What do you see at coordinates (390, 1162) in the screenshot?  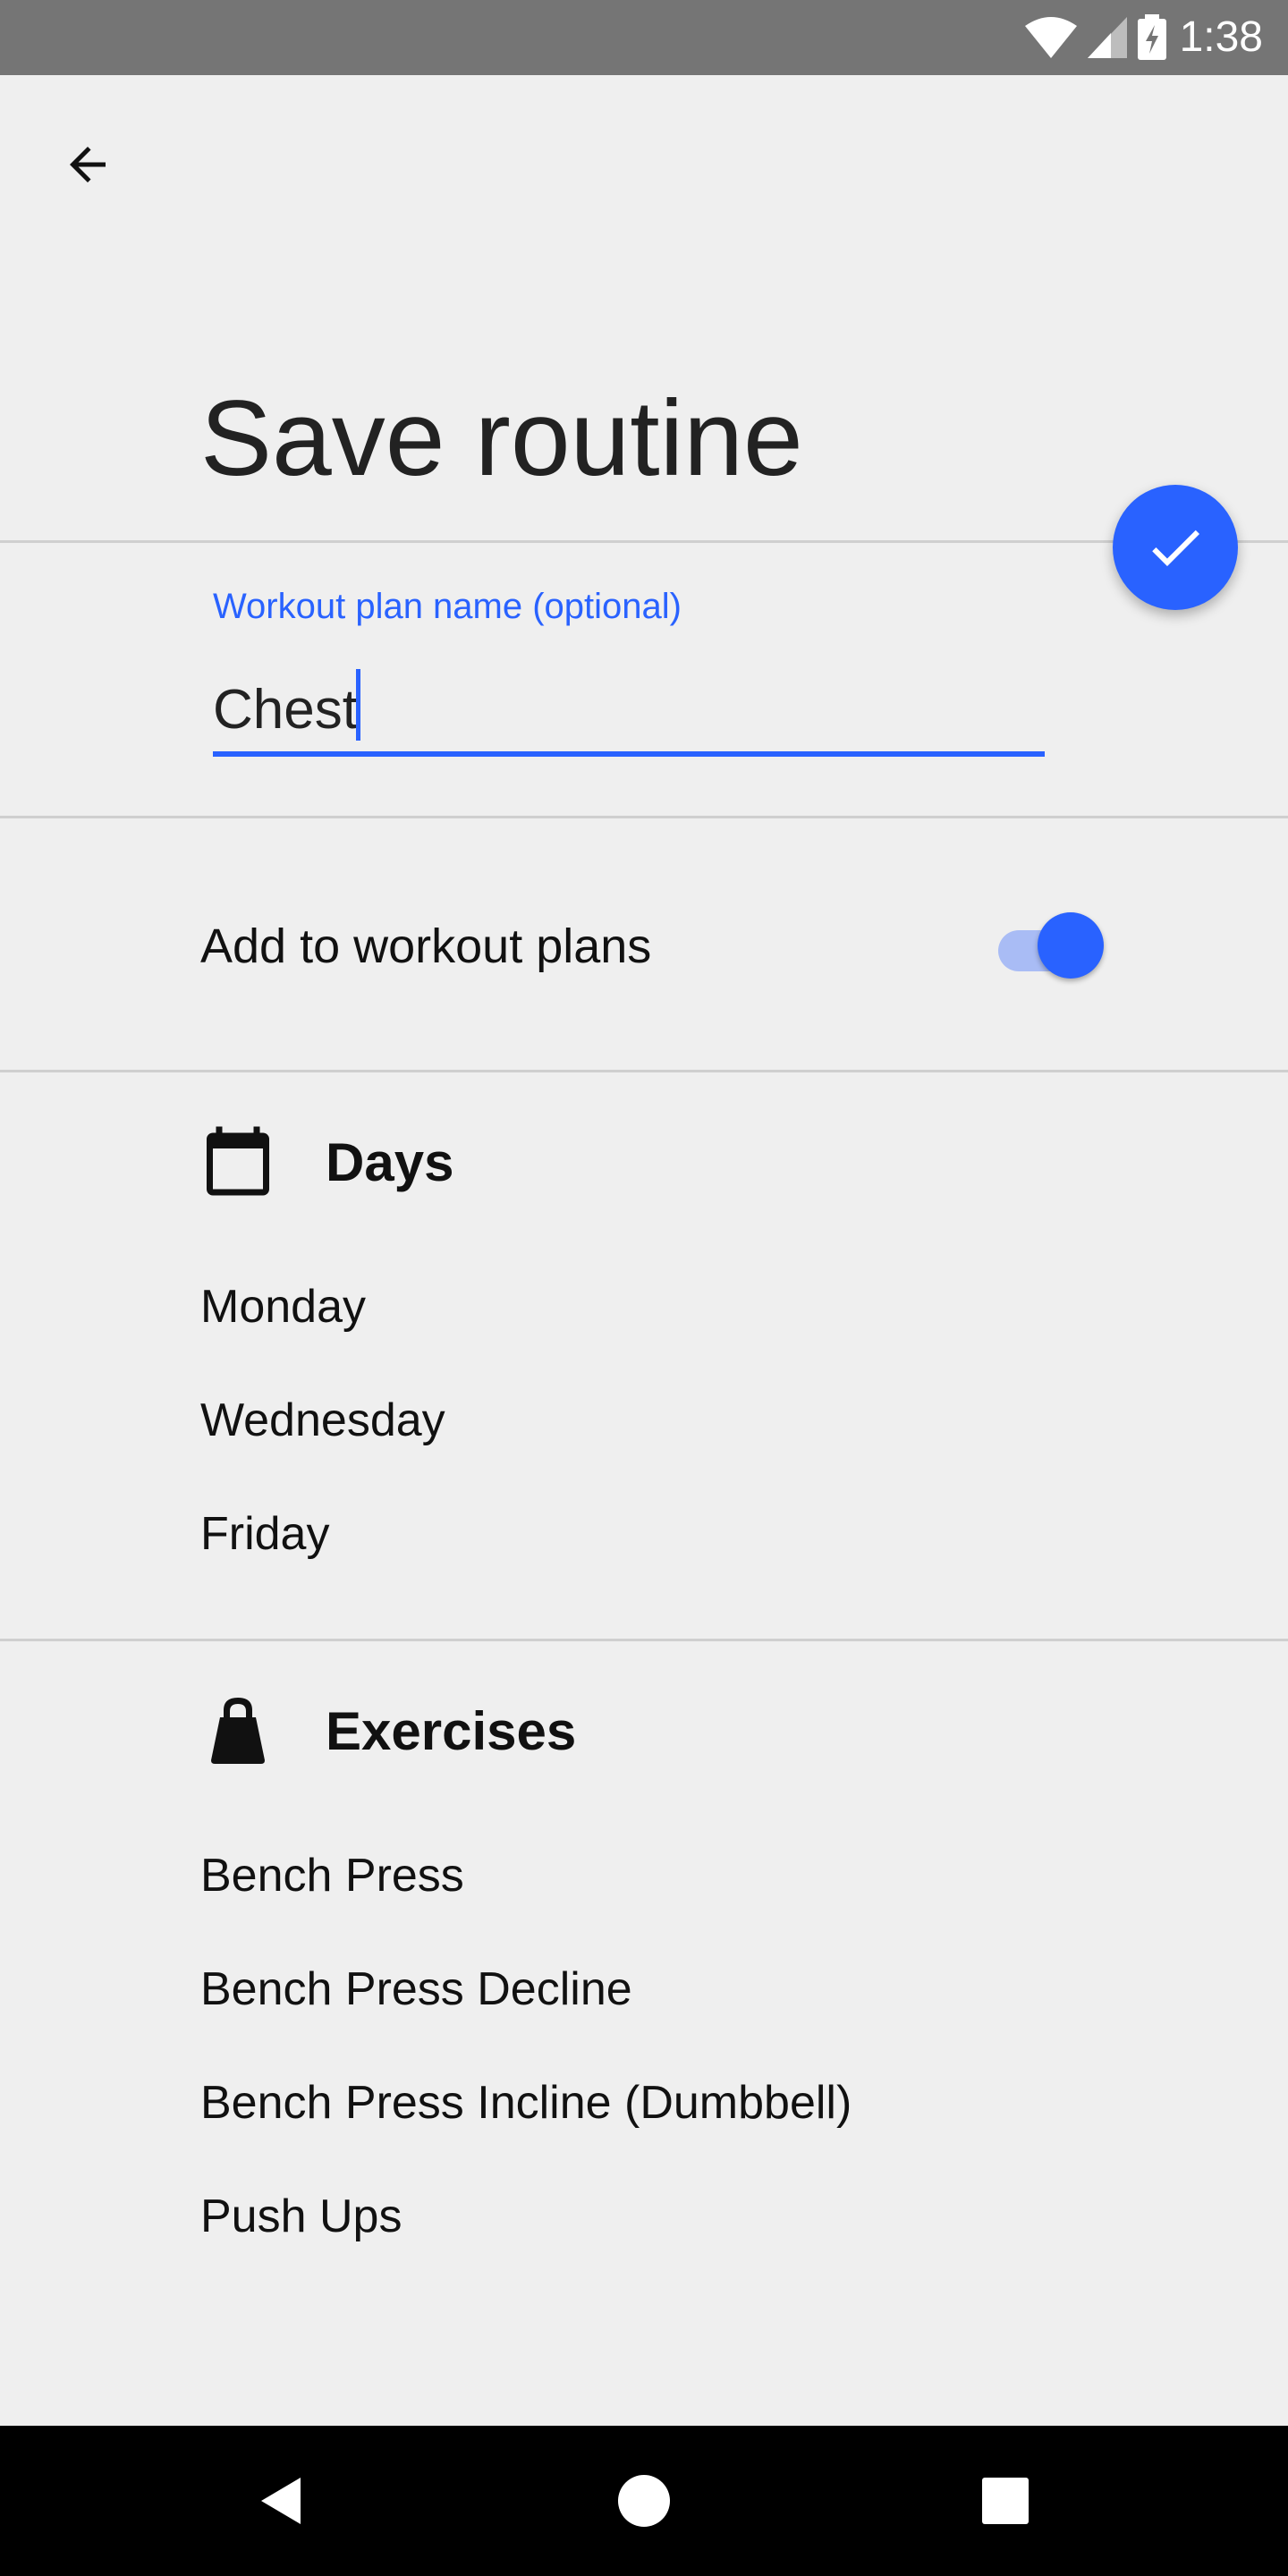 I see `days-title: Days` at bounding box center [390, 1162].